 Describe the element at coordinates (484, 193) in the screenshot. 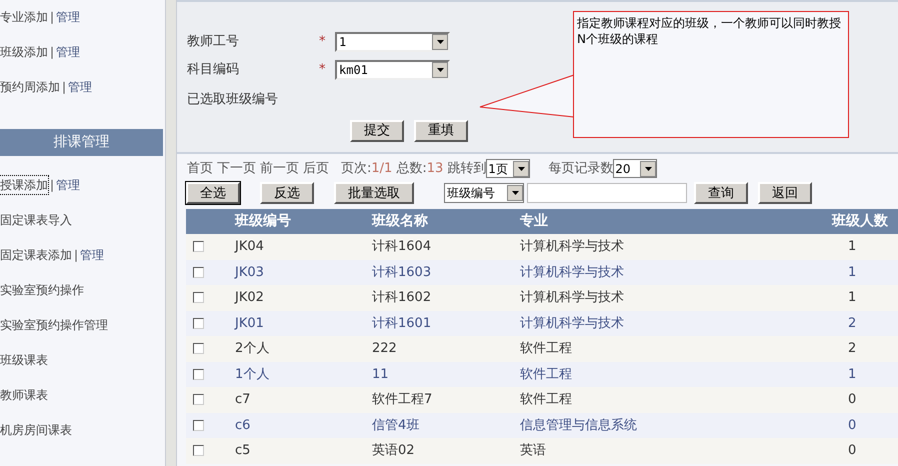

I see `search-by-select: 班级编号` at that location.